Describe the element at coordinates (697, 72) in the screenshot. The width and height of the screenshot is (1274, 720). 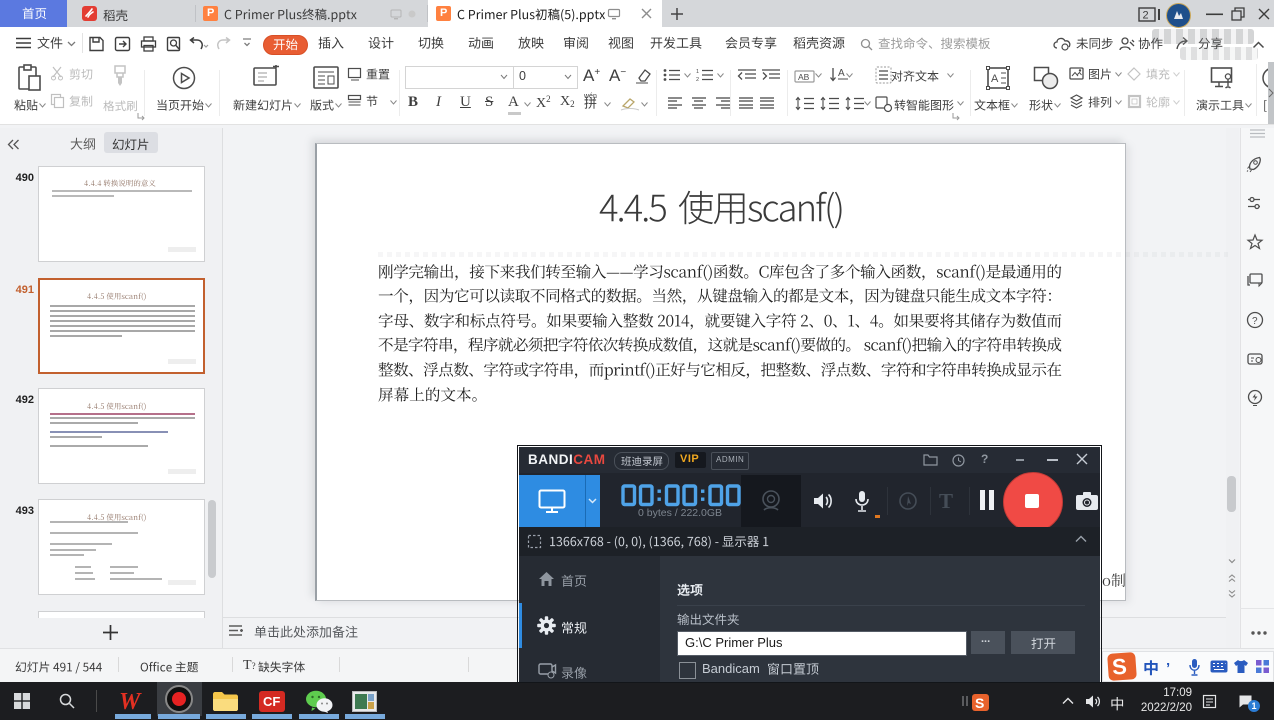
I see `svg-text: 1` at that location.